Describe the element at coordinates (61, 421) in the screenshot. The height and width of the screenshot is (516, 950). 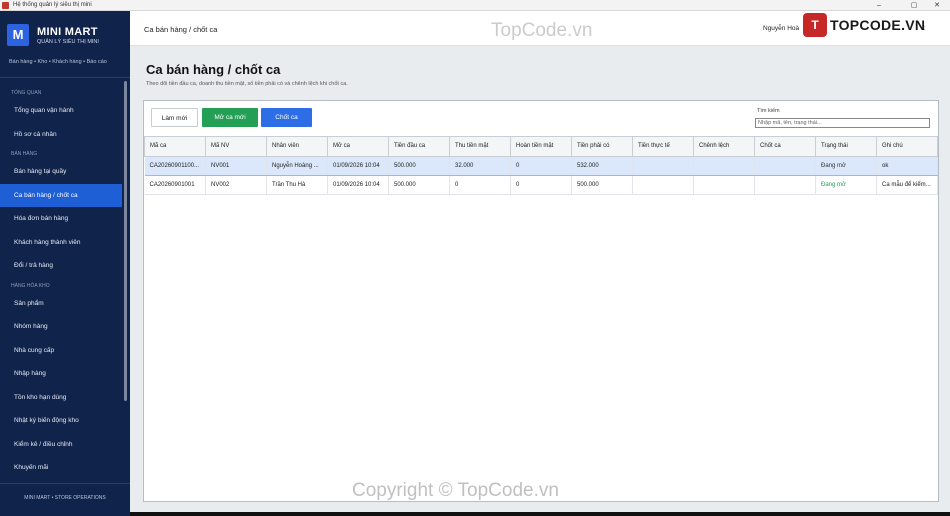
I see `sidebar-item-stock-log: Nhật ký biến động kho` at that location.